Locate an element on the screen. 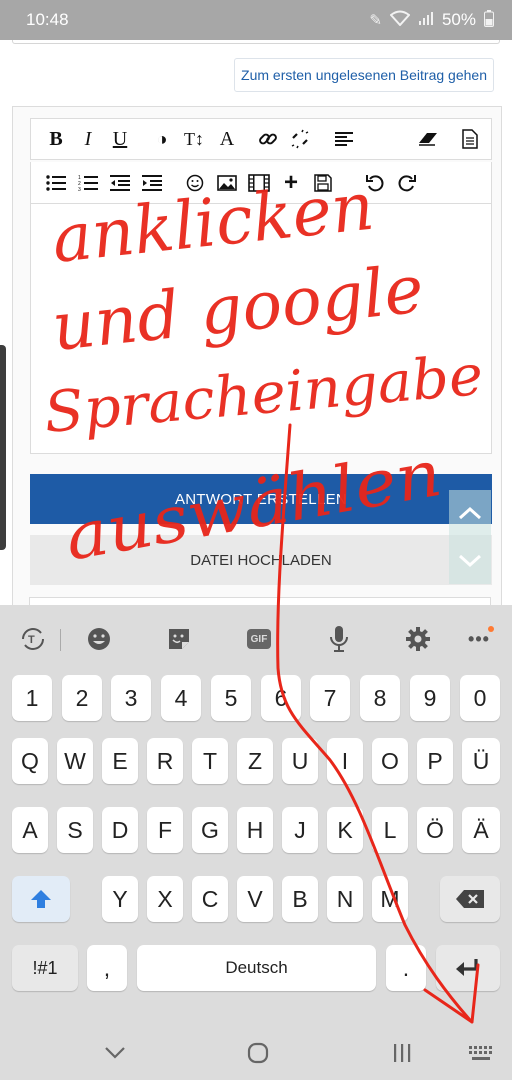  key-1: 1 is located at coordinates (32, 698).